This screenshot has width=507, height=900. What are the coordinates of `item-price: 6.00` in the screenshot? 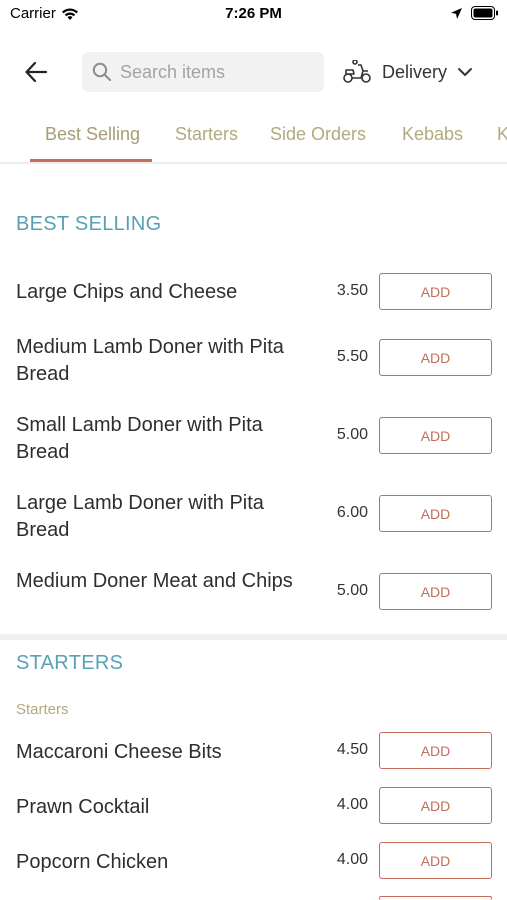 It's located at (352, 512).